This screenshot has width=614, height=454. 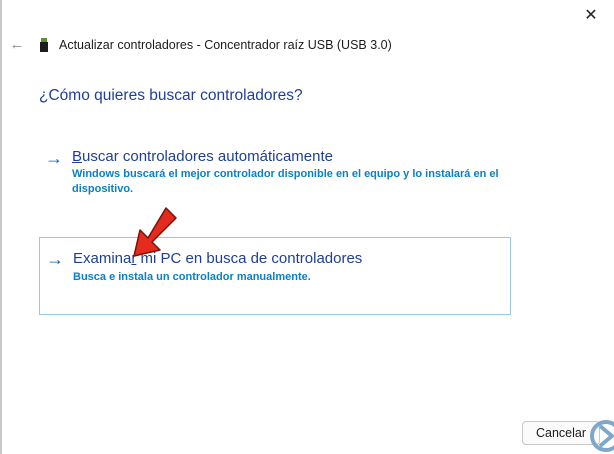 I want to click on left-edge, so click(x=1, y=227).